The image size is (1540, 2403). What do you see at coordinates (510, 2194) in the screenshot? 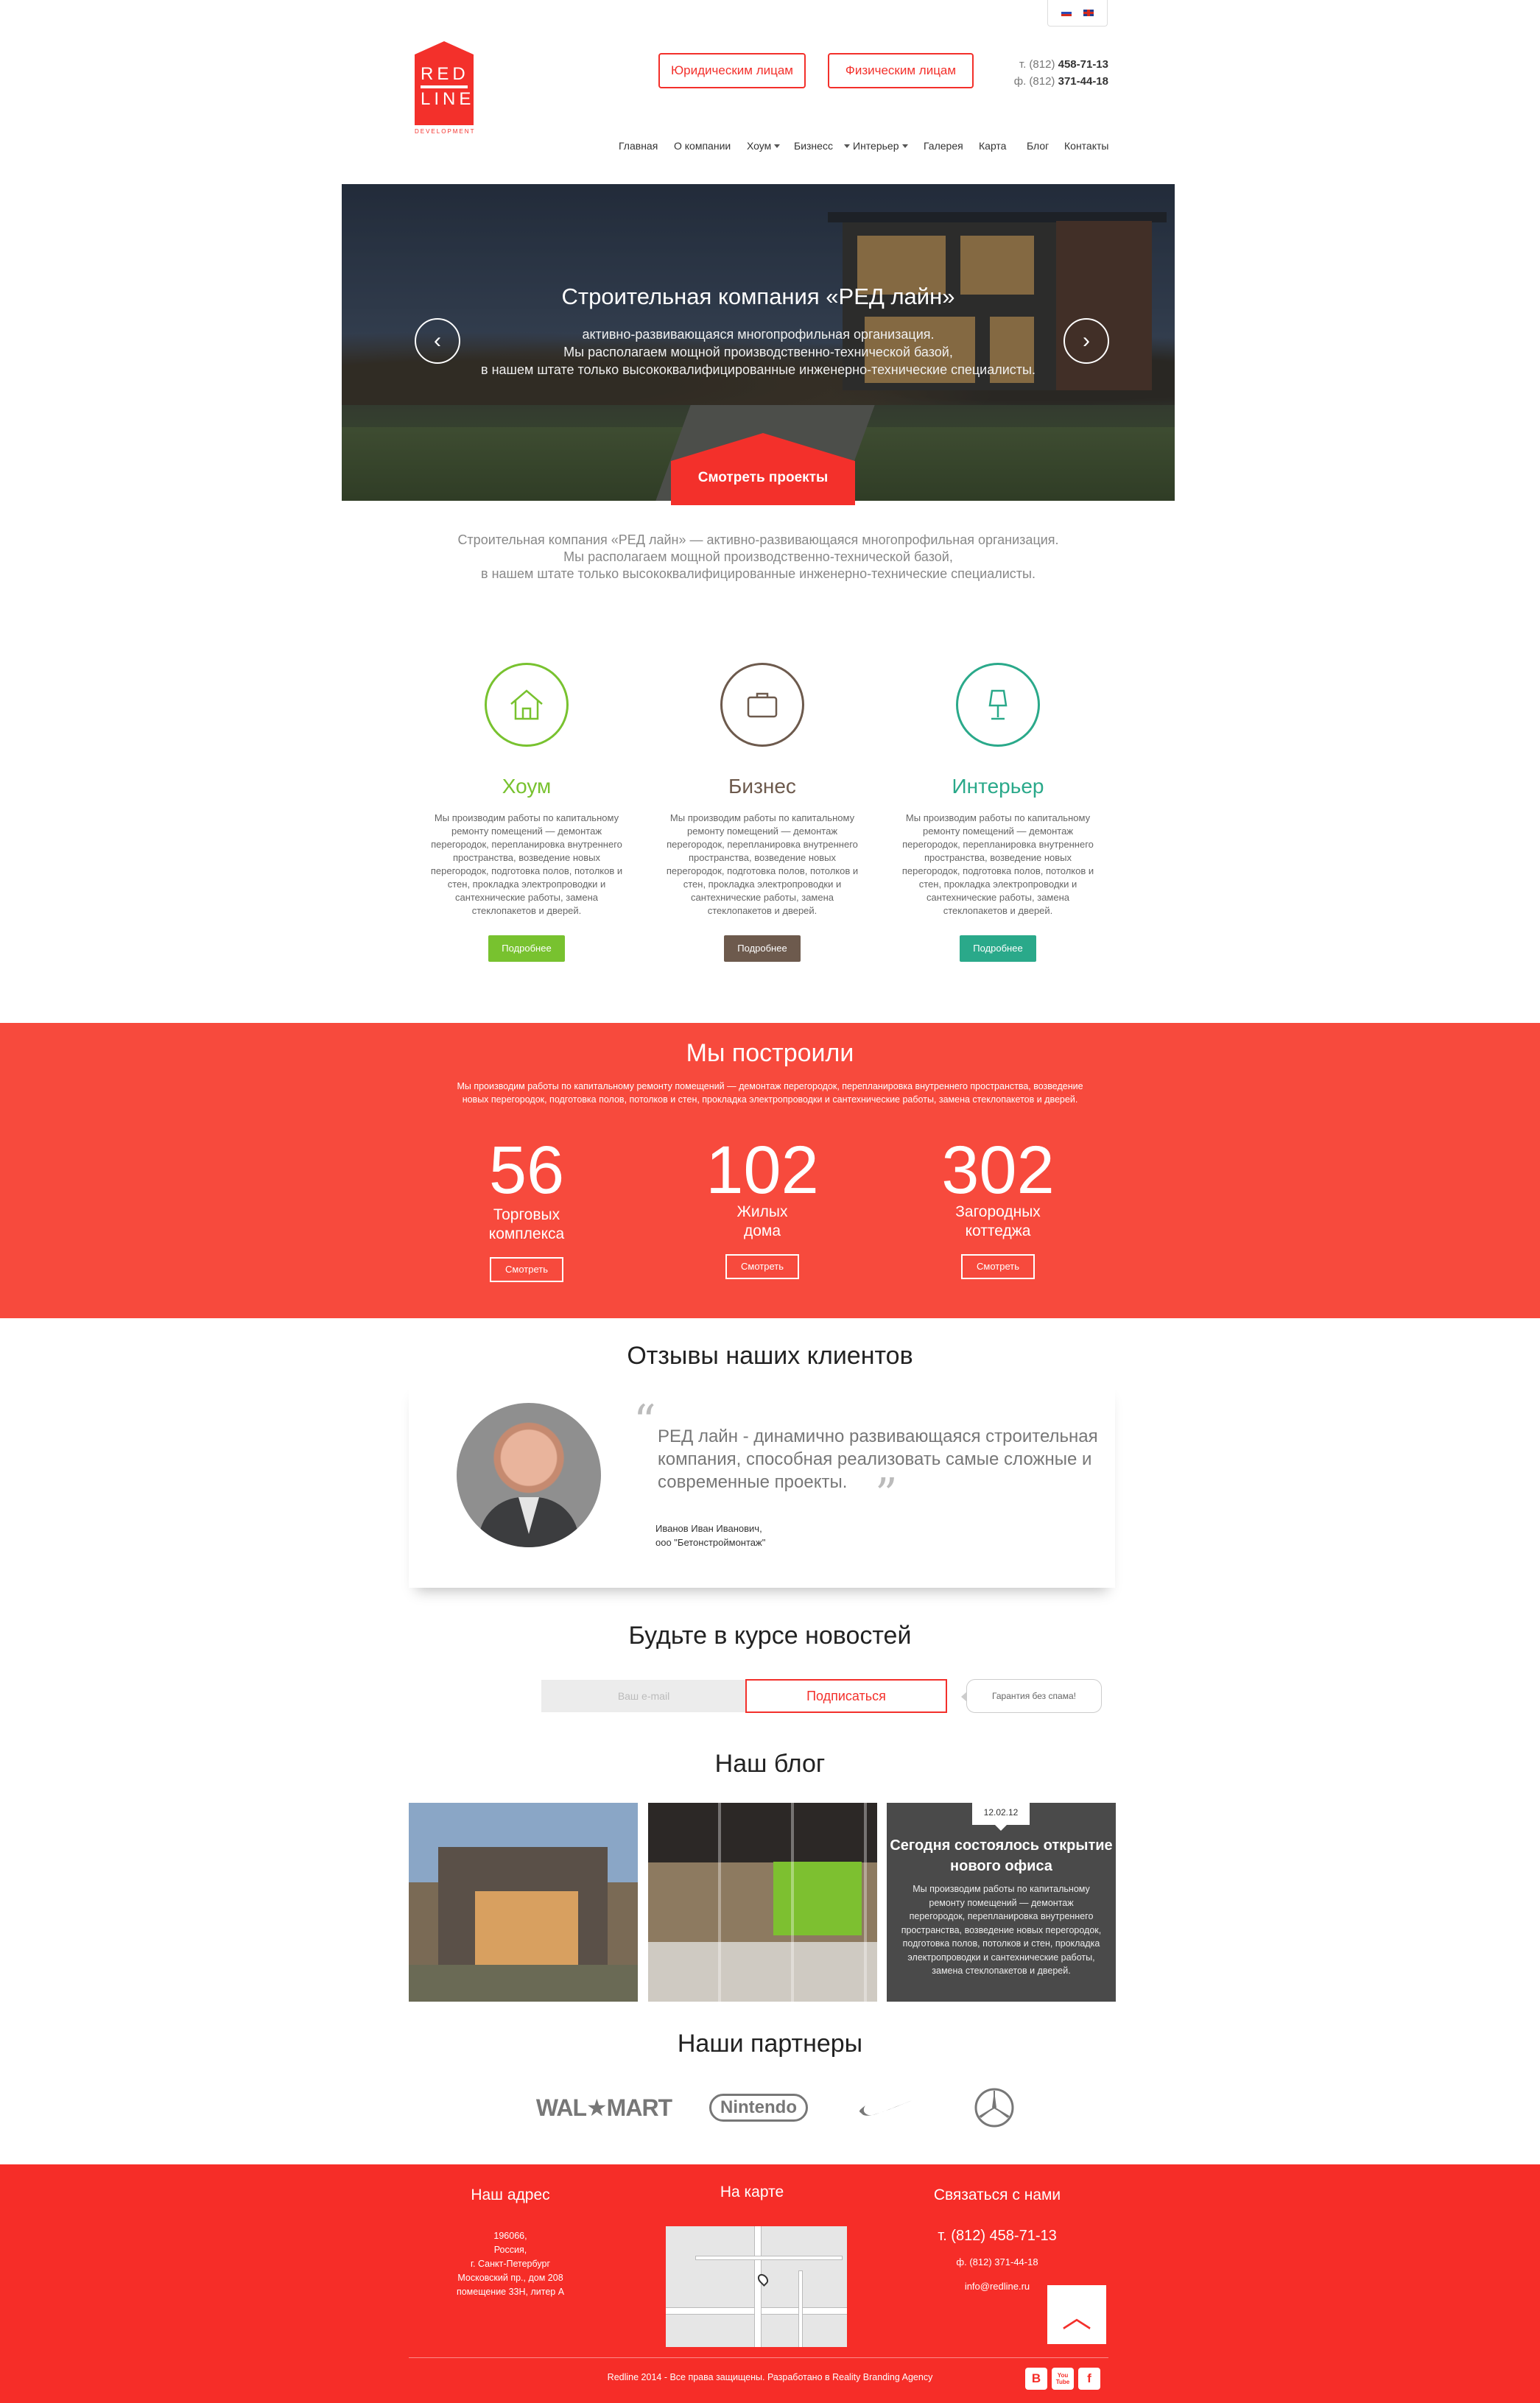
I see `footer-title: Наш адрес` at bounding box center [510, 2194].